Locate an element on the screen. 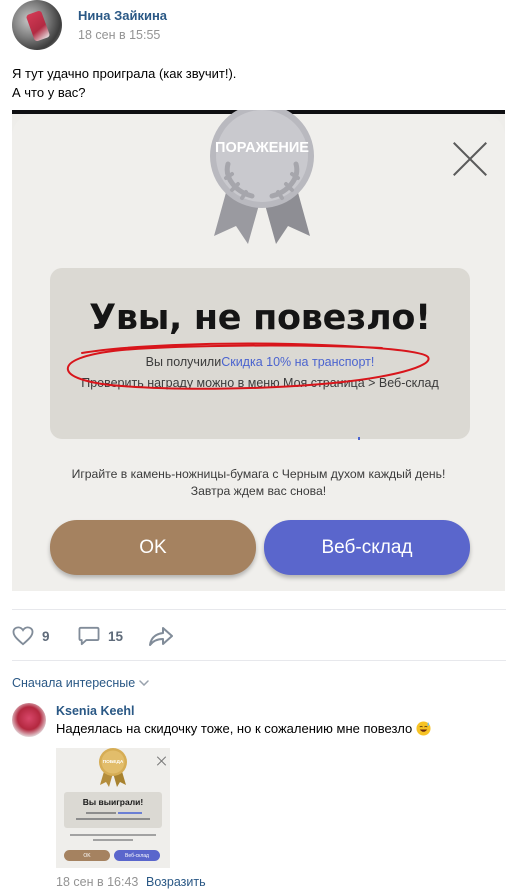  comment-date: 18 сен в 16:43 is located at coordinates (97, 882).